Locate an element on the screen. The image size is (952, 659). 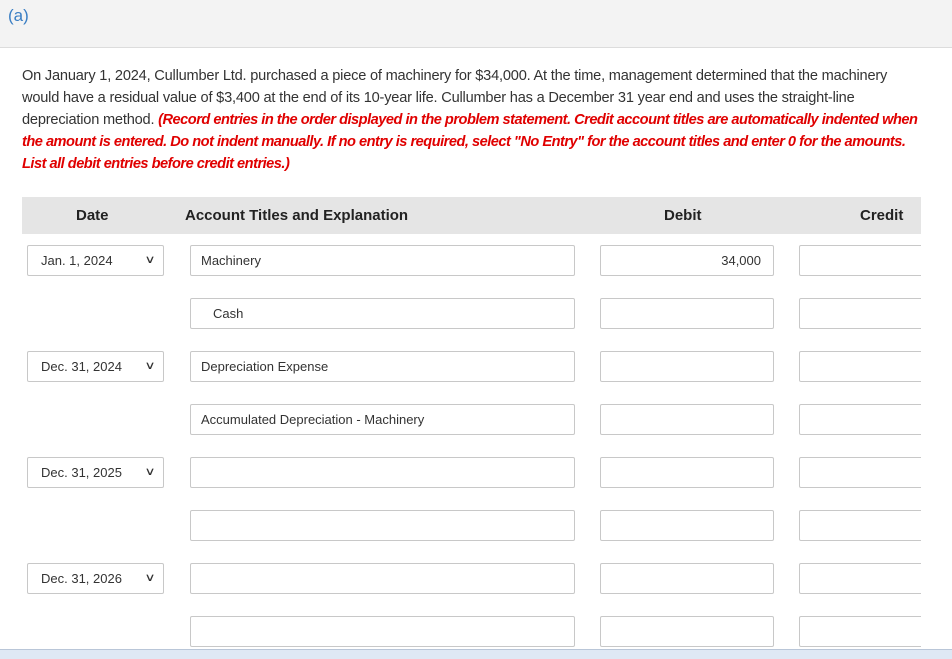
date-value: Jan. 1, 2024 is located at coordinates (77, 260).